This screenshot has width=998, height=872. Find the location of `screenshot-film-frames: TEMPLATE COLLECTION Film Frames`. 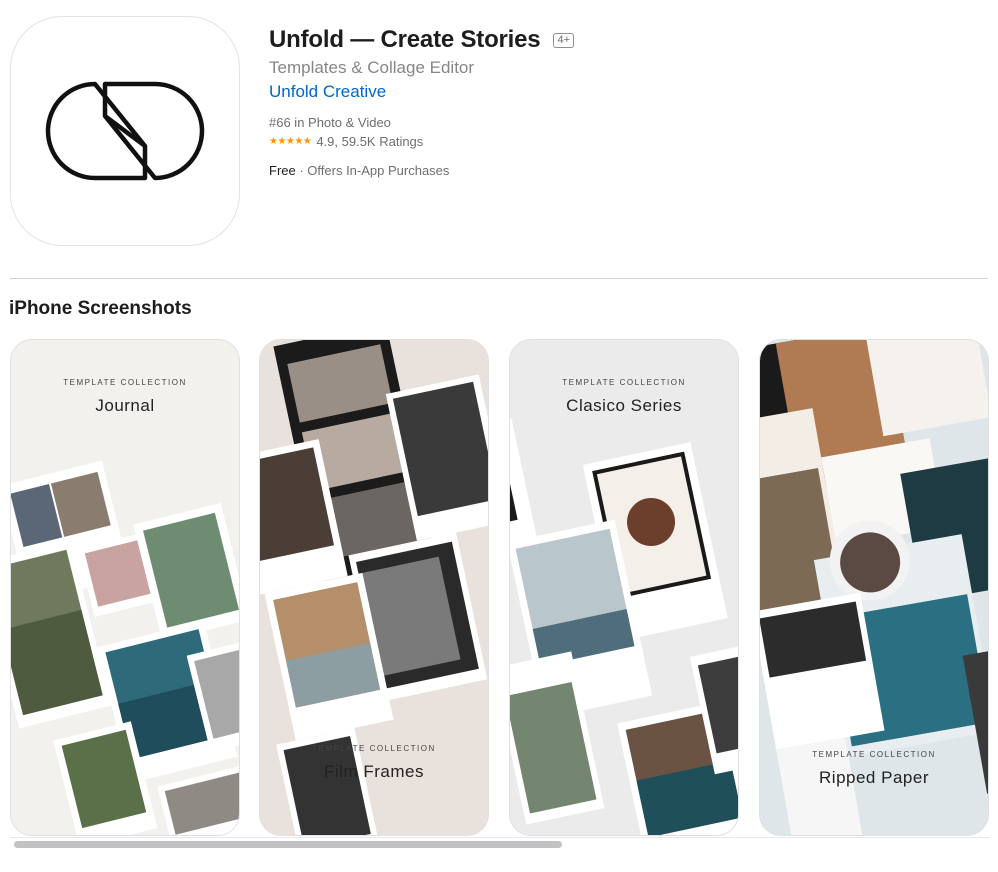

screenshot-film-frames: TEMPLATE COLLECTION Film Frames is located at coordinates (374, 587).